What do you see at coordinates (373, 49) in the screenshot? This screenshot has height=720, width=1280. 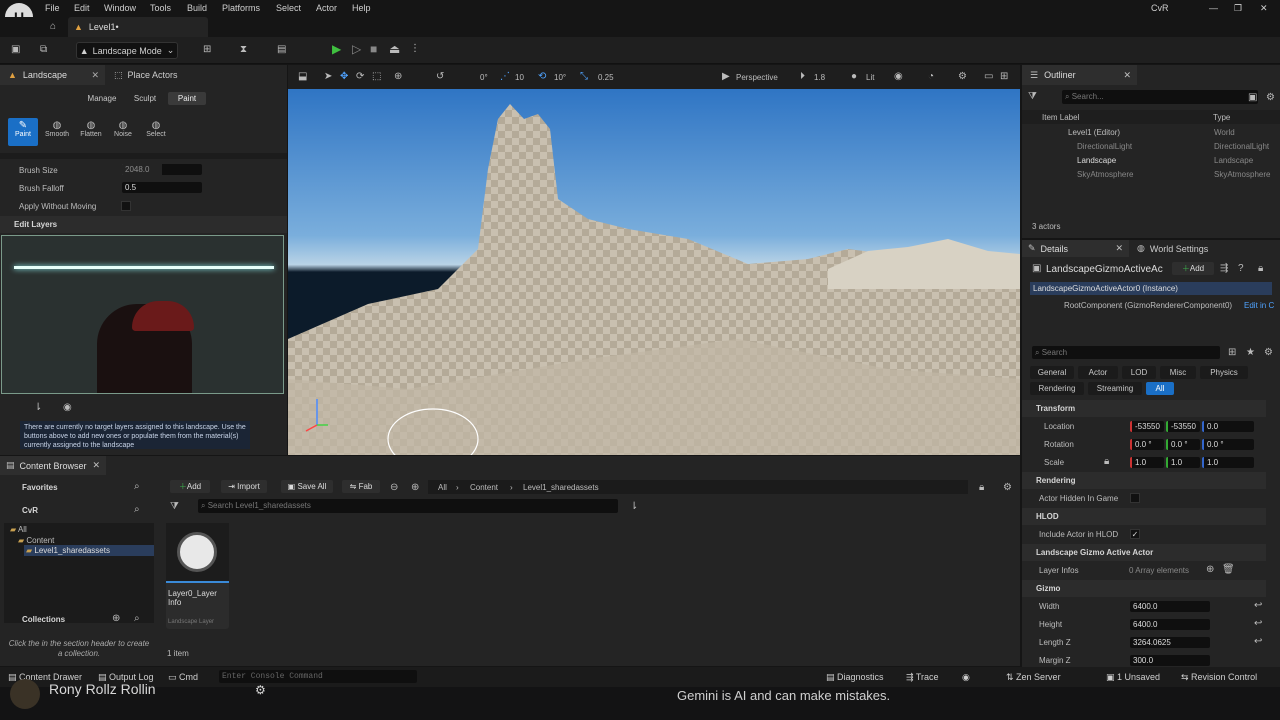 I see `stop-icon: ■` at bounding box center [373, 49].